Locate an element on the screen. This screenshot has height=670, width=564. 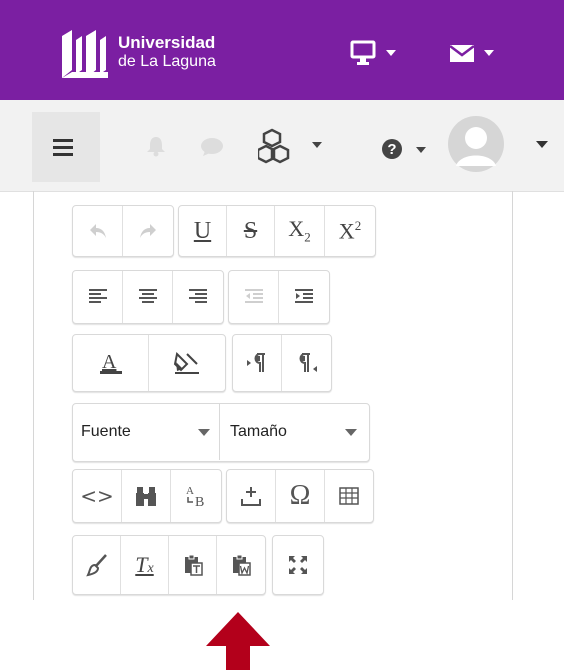
brand-line-1: Universidad is located at coordinates (167, 42).